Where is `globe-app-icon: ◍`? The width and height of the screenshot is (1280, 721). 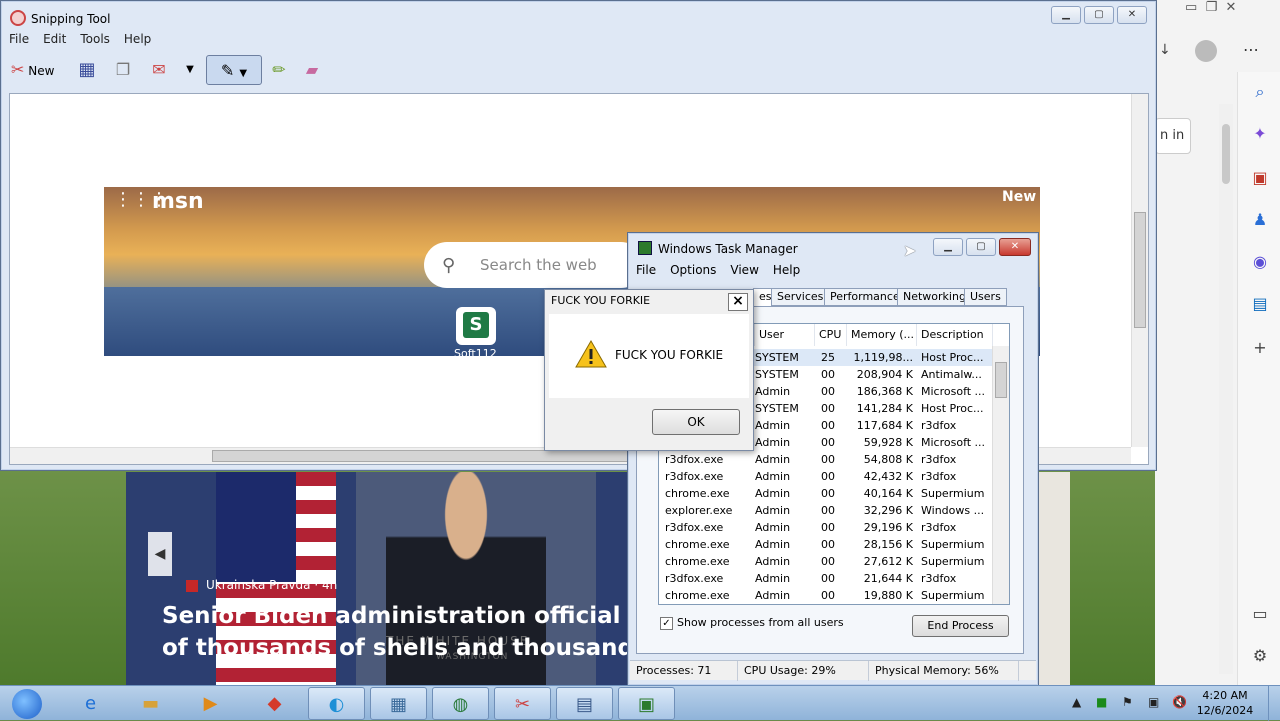 globe-app-icon: ◍ is located at coordinates (460, 703).